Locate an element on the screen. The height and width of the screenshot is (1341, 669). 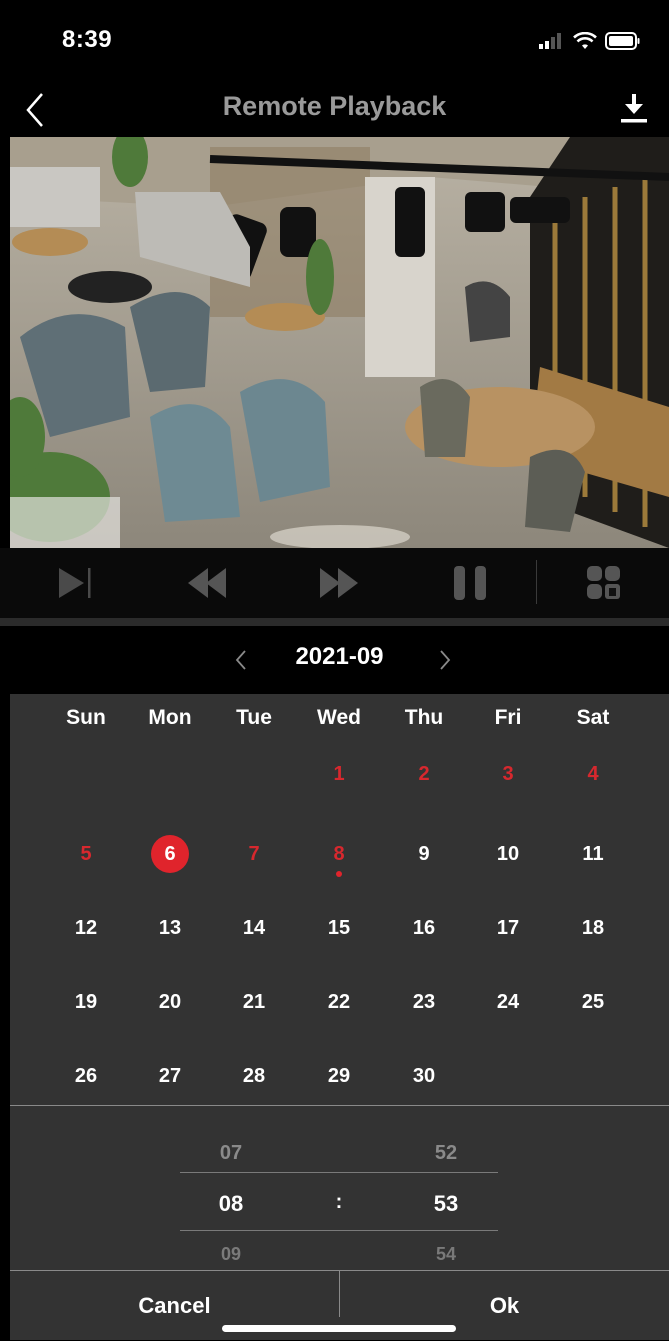
weekday-header: Sun is located at coordinates (86, 717).